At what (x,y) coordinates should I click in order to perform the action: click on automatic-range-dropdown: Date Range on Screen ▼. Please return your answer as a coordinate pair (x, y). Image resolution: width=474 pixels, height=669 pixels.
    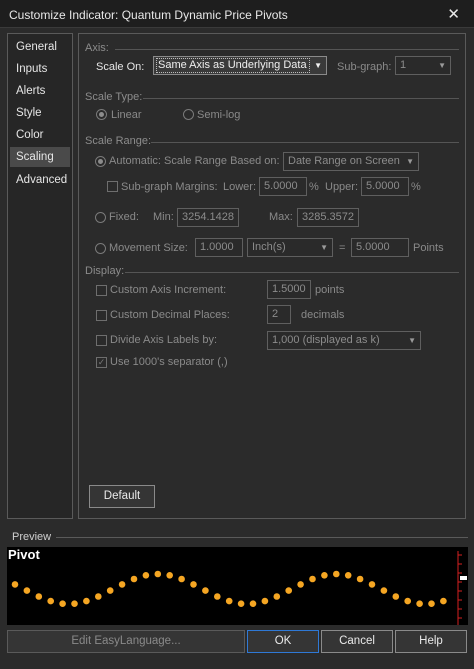
    Looking at the image, I should click on (351, 161).